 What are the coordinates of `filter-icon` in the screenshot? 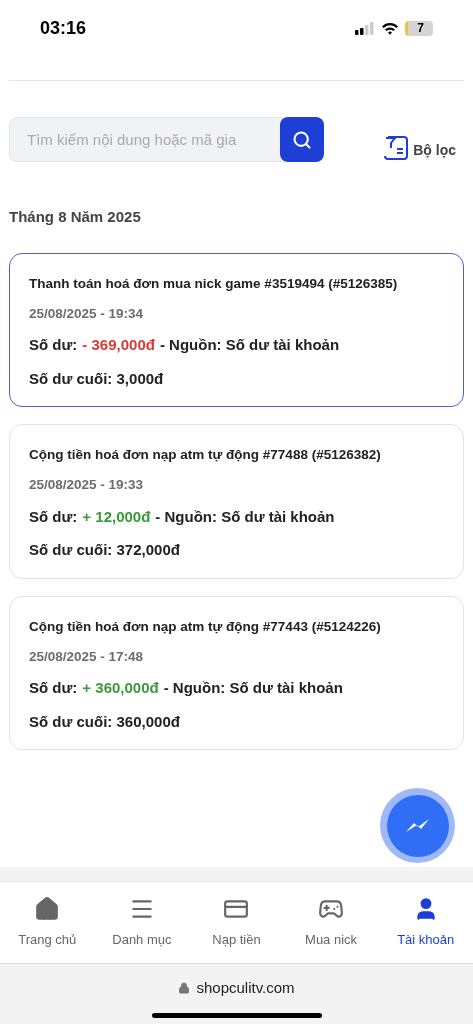 It's located at (396, 147).